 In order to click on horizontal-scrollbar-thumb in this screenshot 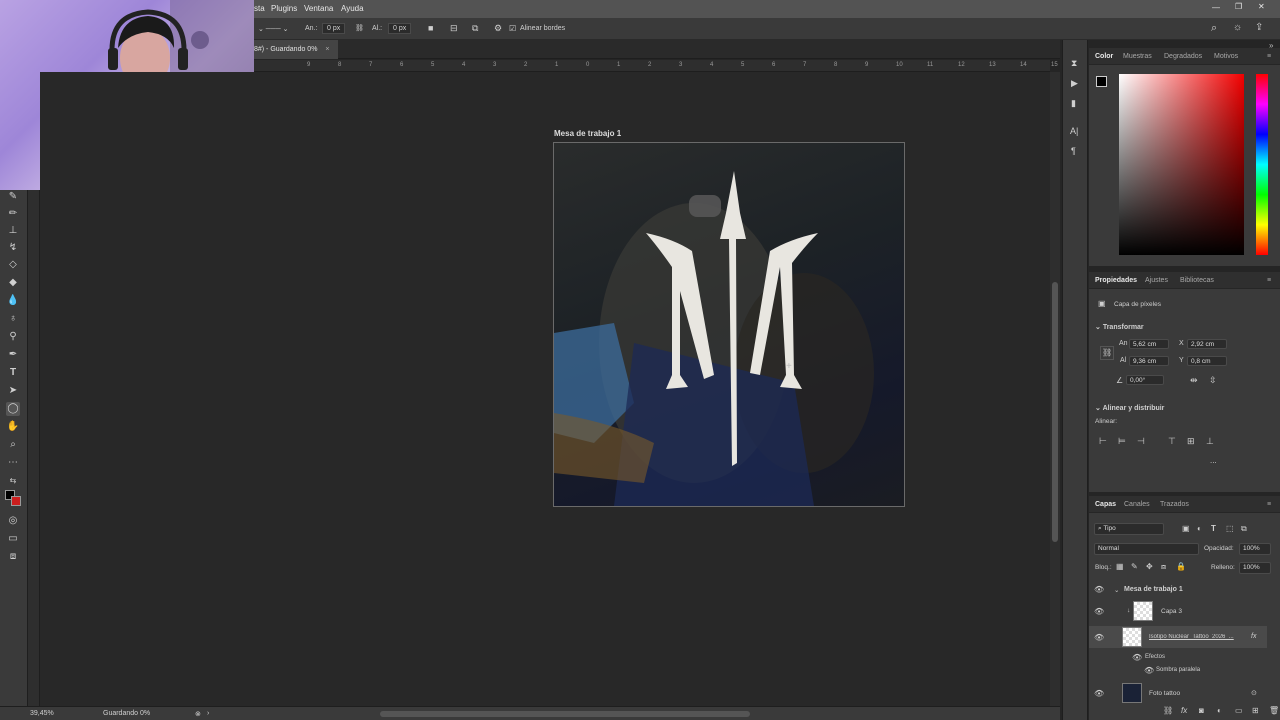, I will do `click(565, 714)`.